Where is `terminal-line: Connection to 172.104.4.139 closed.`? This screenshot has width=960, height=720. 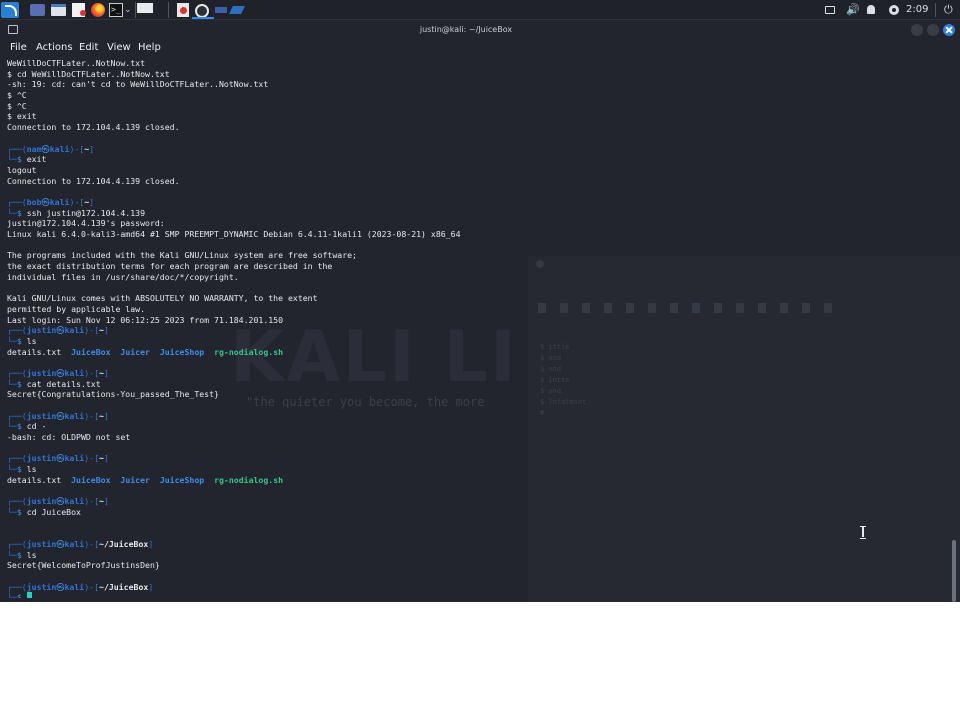
terminal-line: Connection to 172.104.4.139 closed. is located at coordinates (473, 127).